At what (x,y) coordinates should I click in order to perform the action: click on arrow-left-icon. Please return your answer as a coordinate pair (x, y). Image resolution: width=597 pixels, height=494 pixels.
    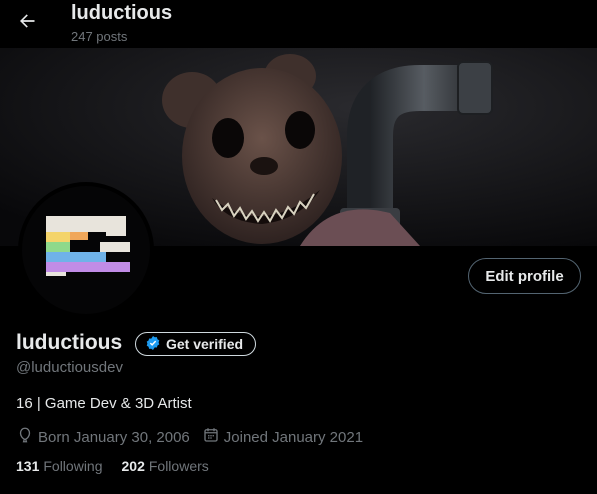
    Looking at the image, I should click on (27, 23).